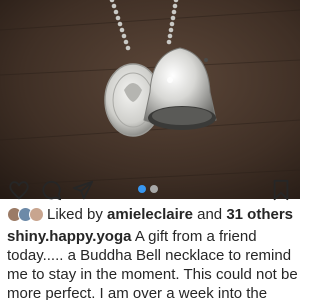  I want to click on avatar, so click(36, 214).